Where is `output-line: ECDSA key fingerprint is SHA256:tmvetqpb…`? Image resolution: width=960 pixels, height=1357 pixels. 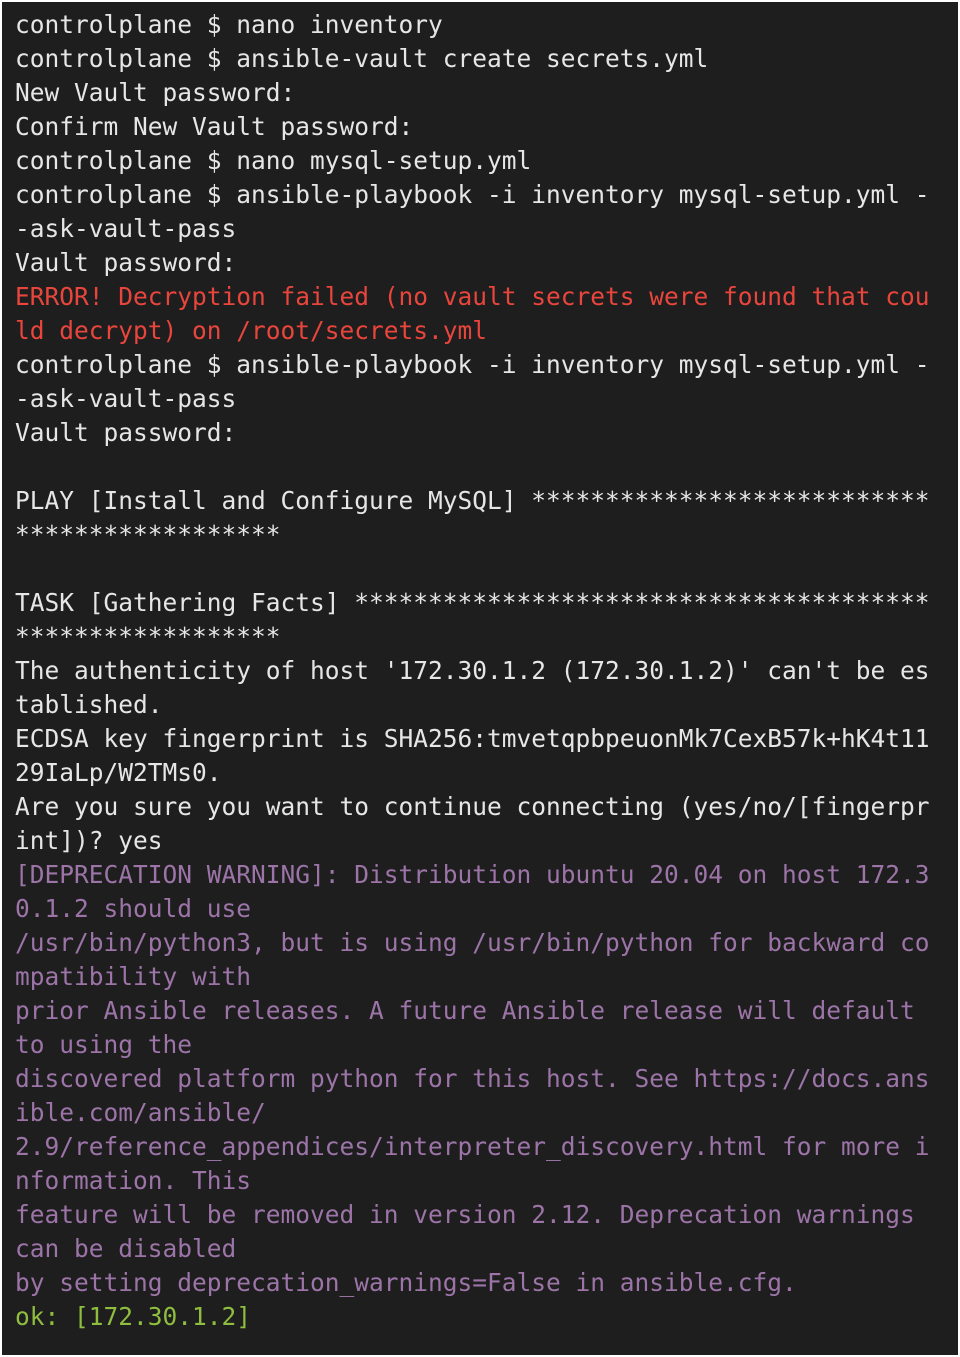
output-line: ECDSA key fingerprint is SHA256:tmvetqpb… is located at coordinates (472, 738).